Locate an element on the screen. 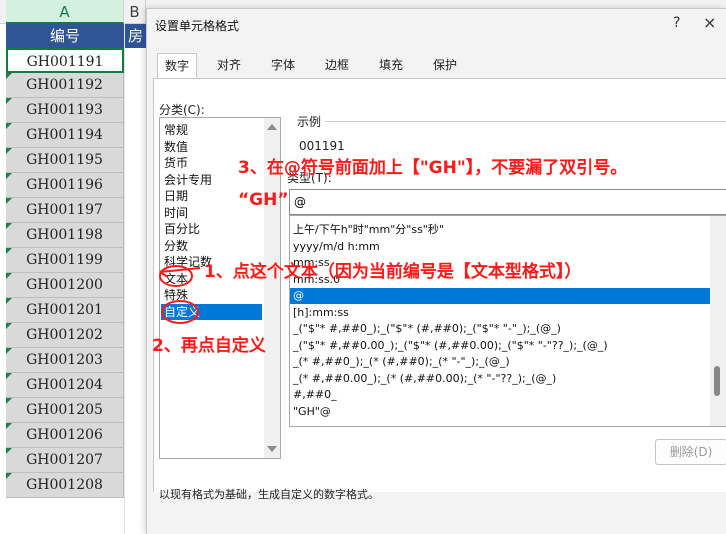  number-cell: GH001196 is located at coordinates (65, 185).